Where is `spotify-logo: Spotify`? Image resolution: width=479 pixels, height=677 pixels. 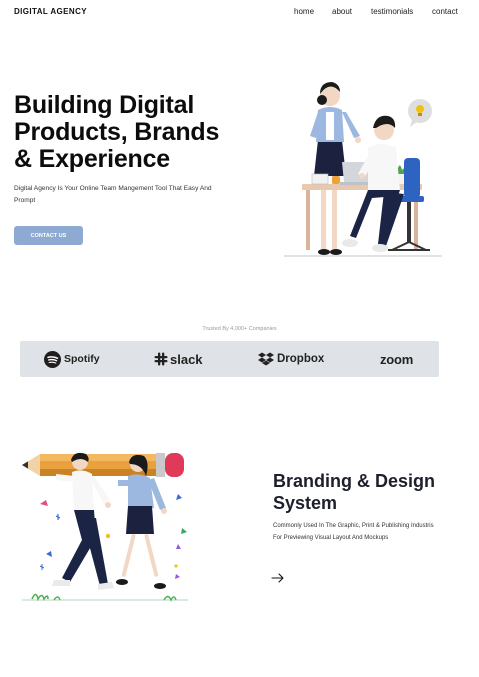
spotify-logo: Spotify is located at coordinates (72, 359).